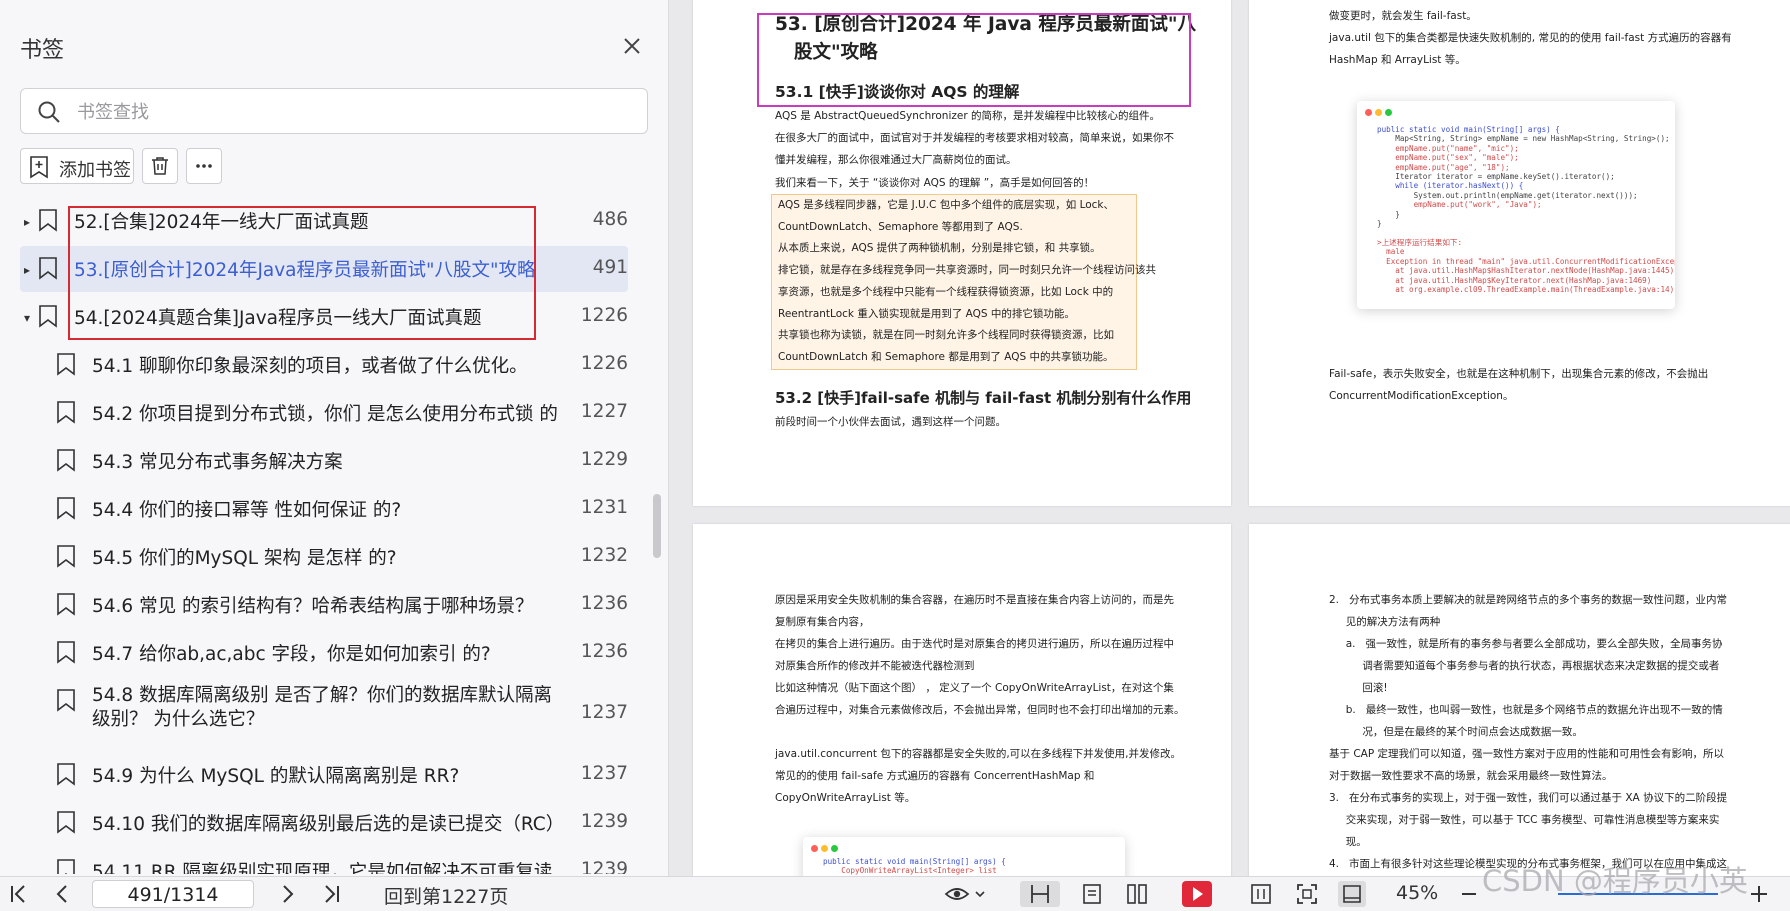 The width and height of the screenshot is (1790, 911). I want to click on bookmark-label: 54.6 常见 的索引结构有？哈希表结构属于哪种场景？, so click(313, 606).